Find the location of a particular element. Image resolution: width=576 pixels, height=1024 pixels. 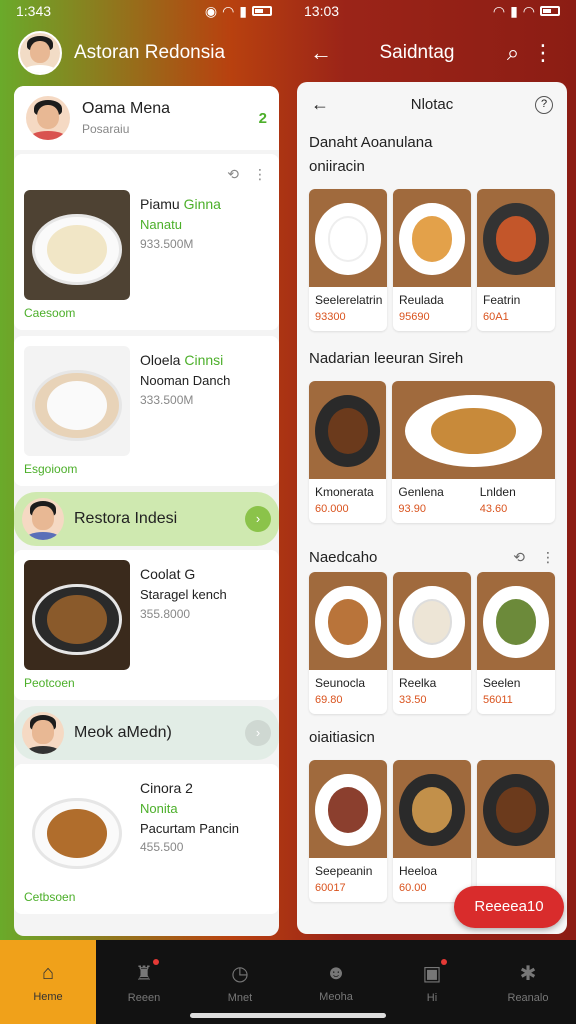

dish-tile: Reulada 95690 is located at coordinates (432, 260).